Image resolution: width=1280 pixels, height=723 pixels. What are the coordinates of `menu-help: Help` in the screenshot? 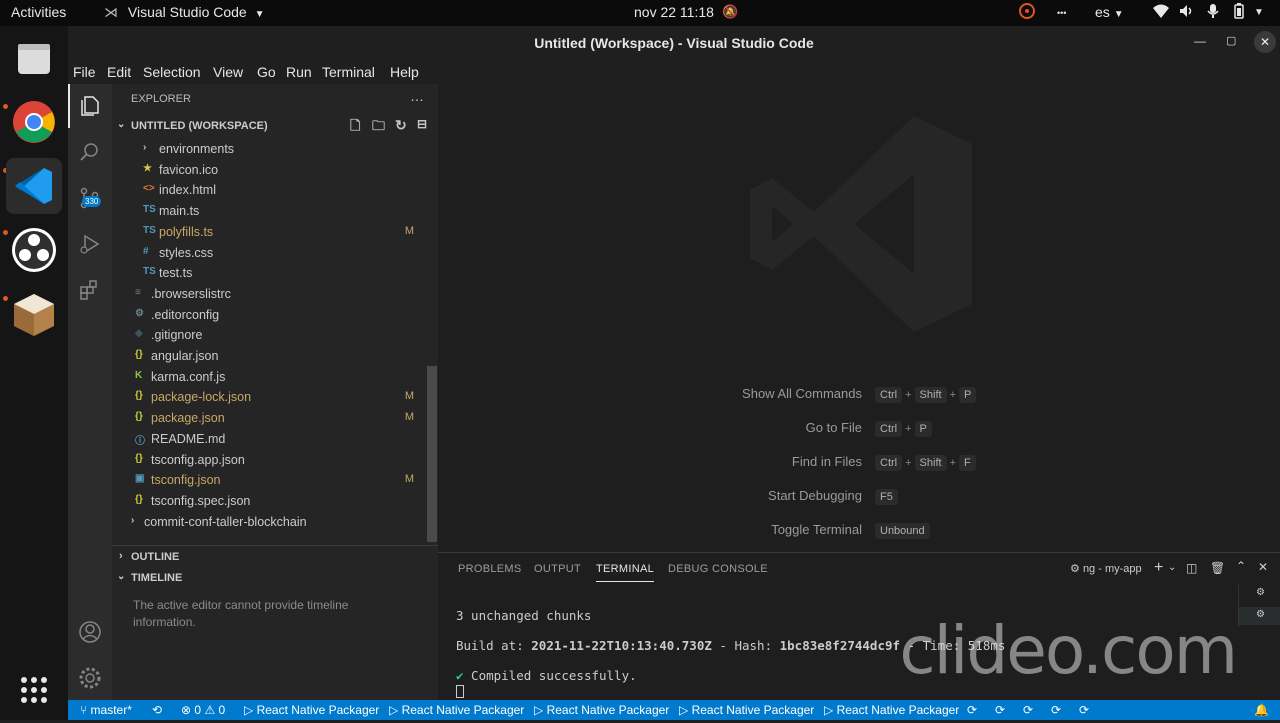 It's located at (404, 72).